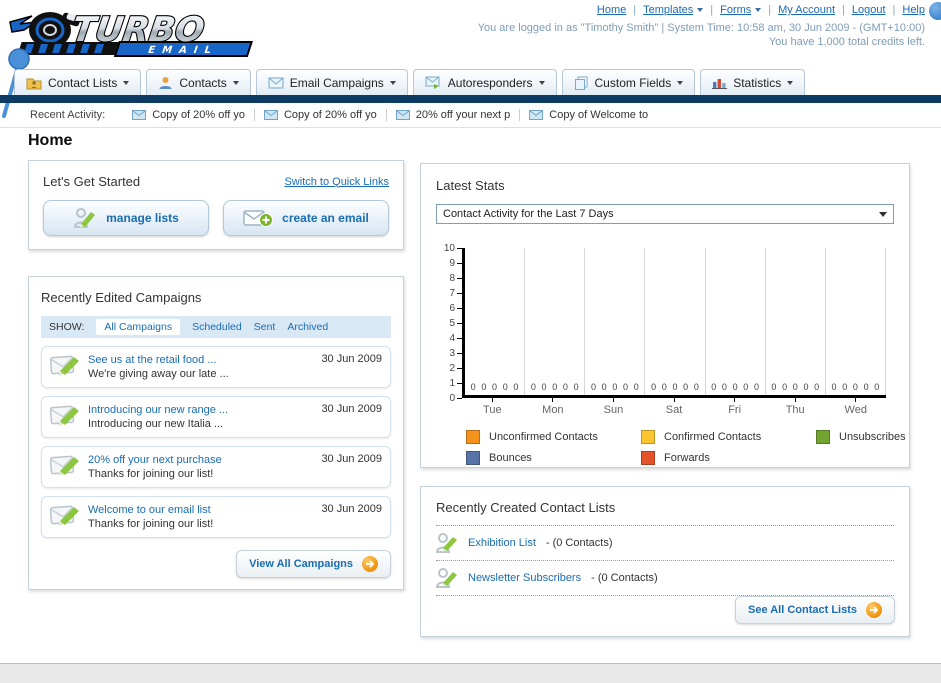  I want to click on y-tick: 2, so click(455, 368).